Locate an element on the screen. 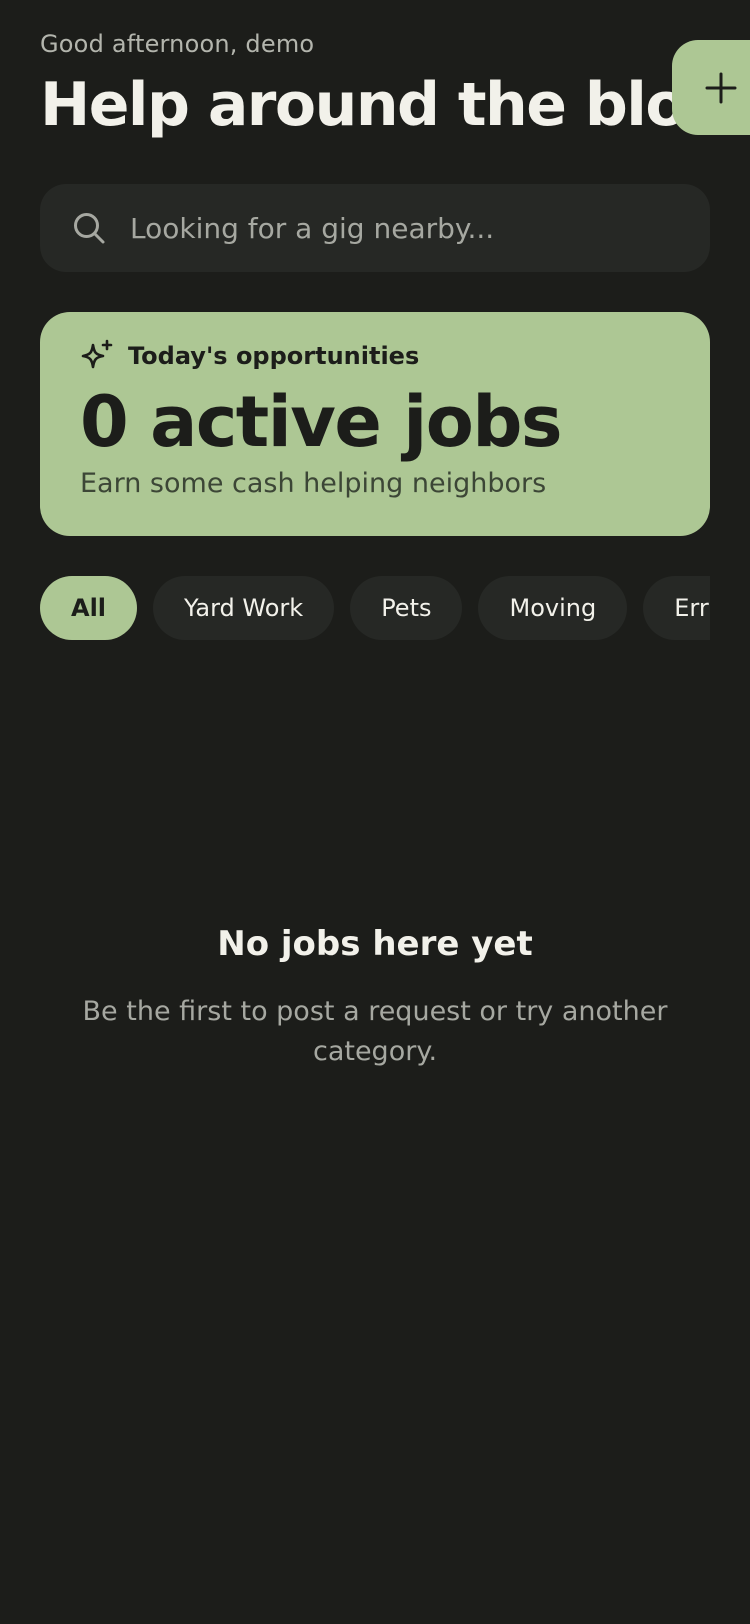  category-chip-yard-work: Yard Work is located at coordinates (244, 608).